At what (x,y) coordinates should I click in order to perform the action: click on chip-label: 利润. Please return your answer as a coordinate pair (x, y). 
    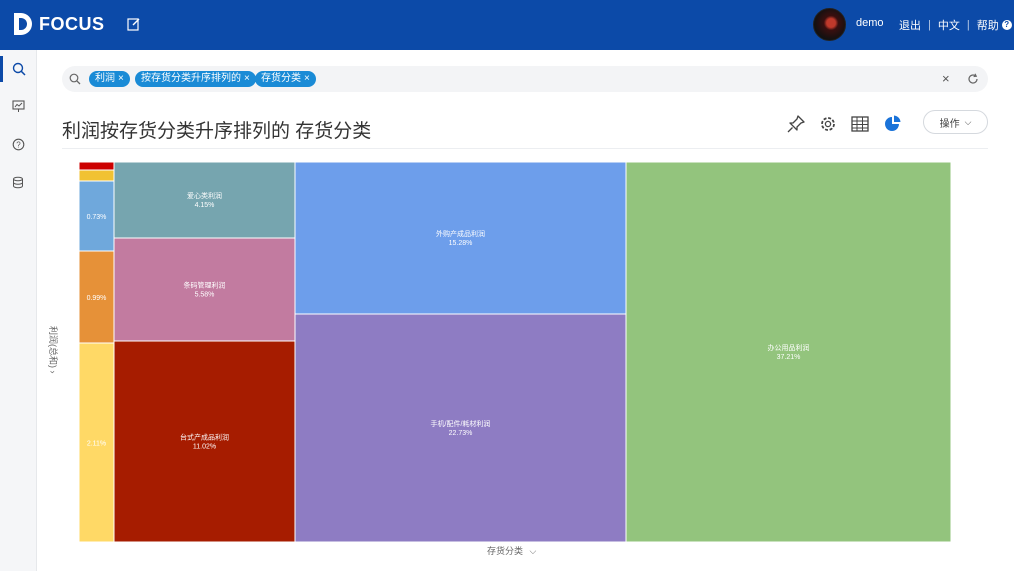
    Looking at the image, I should click on (105, 78).